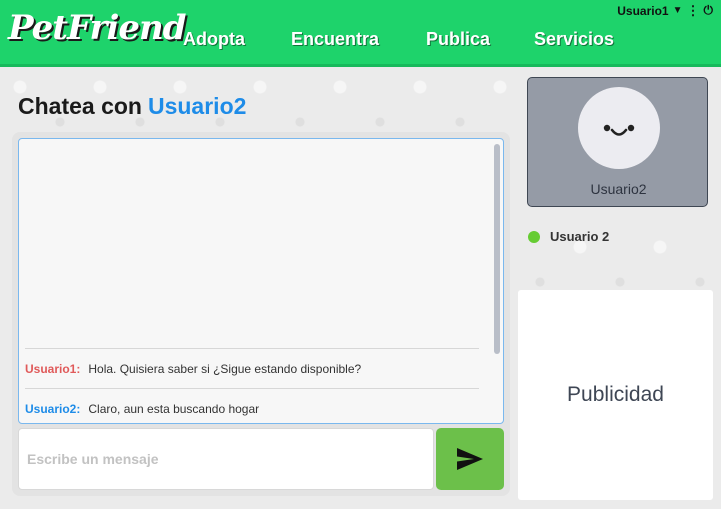  What do you see at coordinates (574, 39) in the screenshot?
I see `nav-servicios: Servicios` at bounding box center [574, 39].